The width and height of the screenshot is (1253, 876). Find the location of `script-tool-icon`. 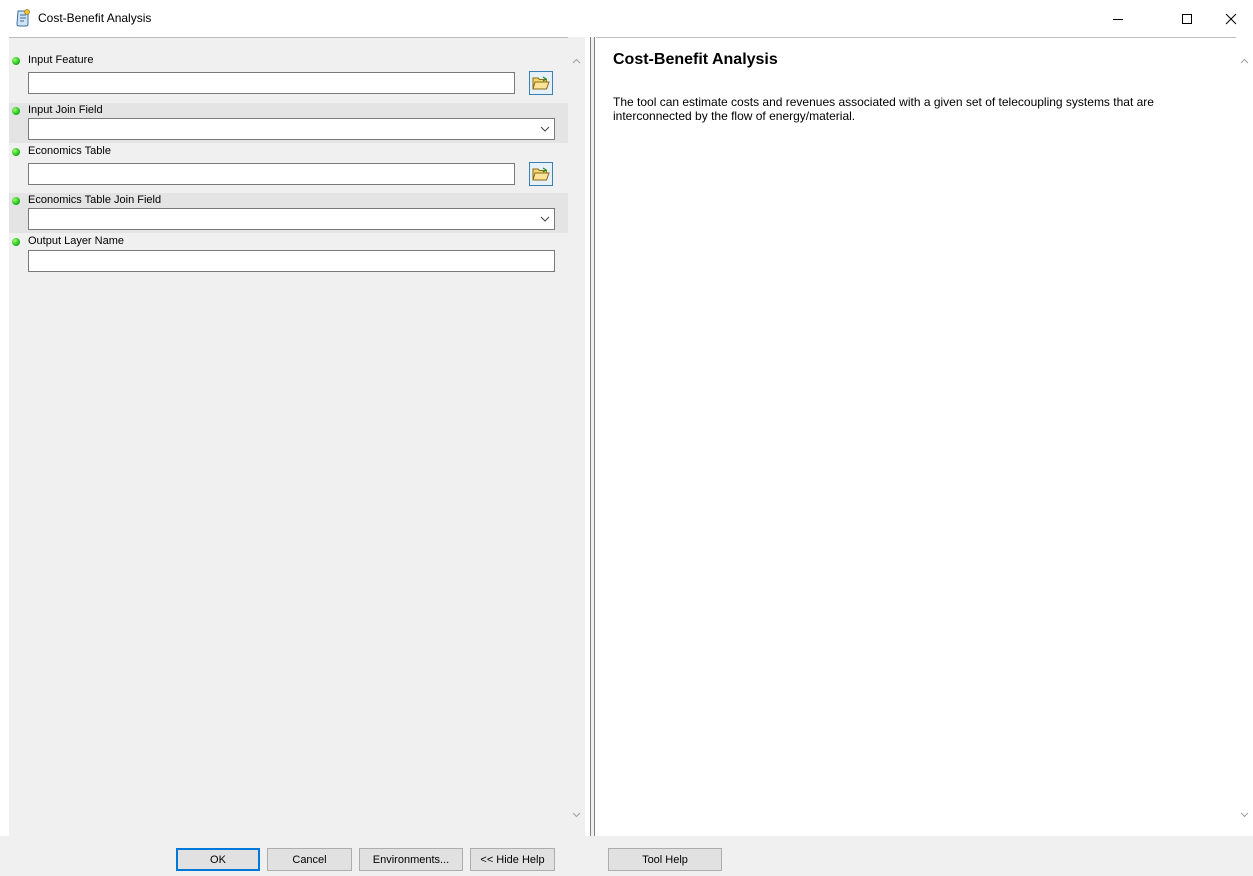

script-tool-icon is located at coordinates (23, 18).